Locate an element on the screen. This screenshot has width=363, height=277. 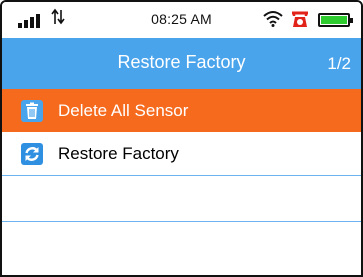
menu-item-label: Delete All Sensor is located at coordinates (123, 110).